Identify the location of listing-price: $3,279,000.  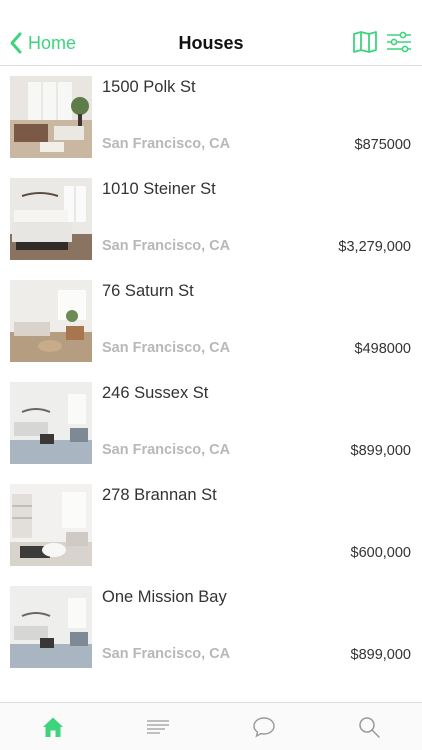
(374, 247).